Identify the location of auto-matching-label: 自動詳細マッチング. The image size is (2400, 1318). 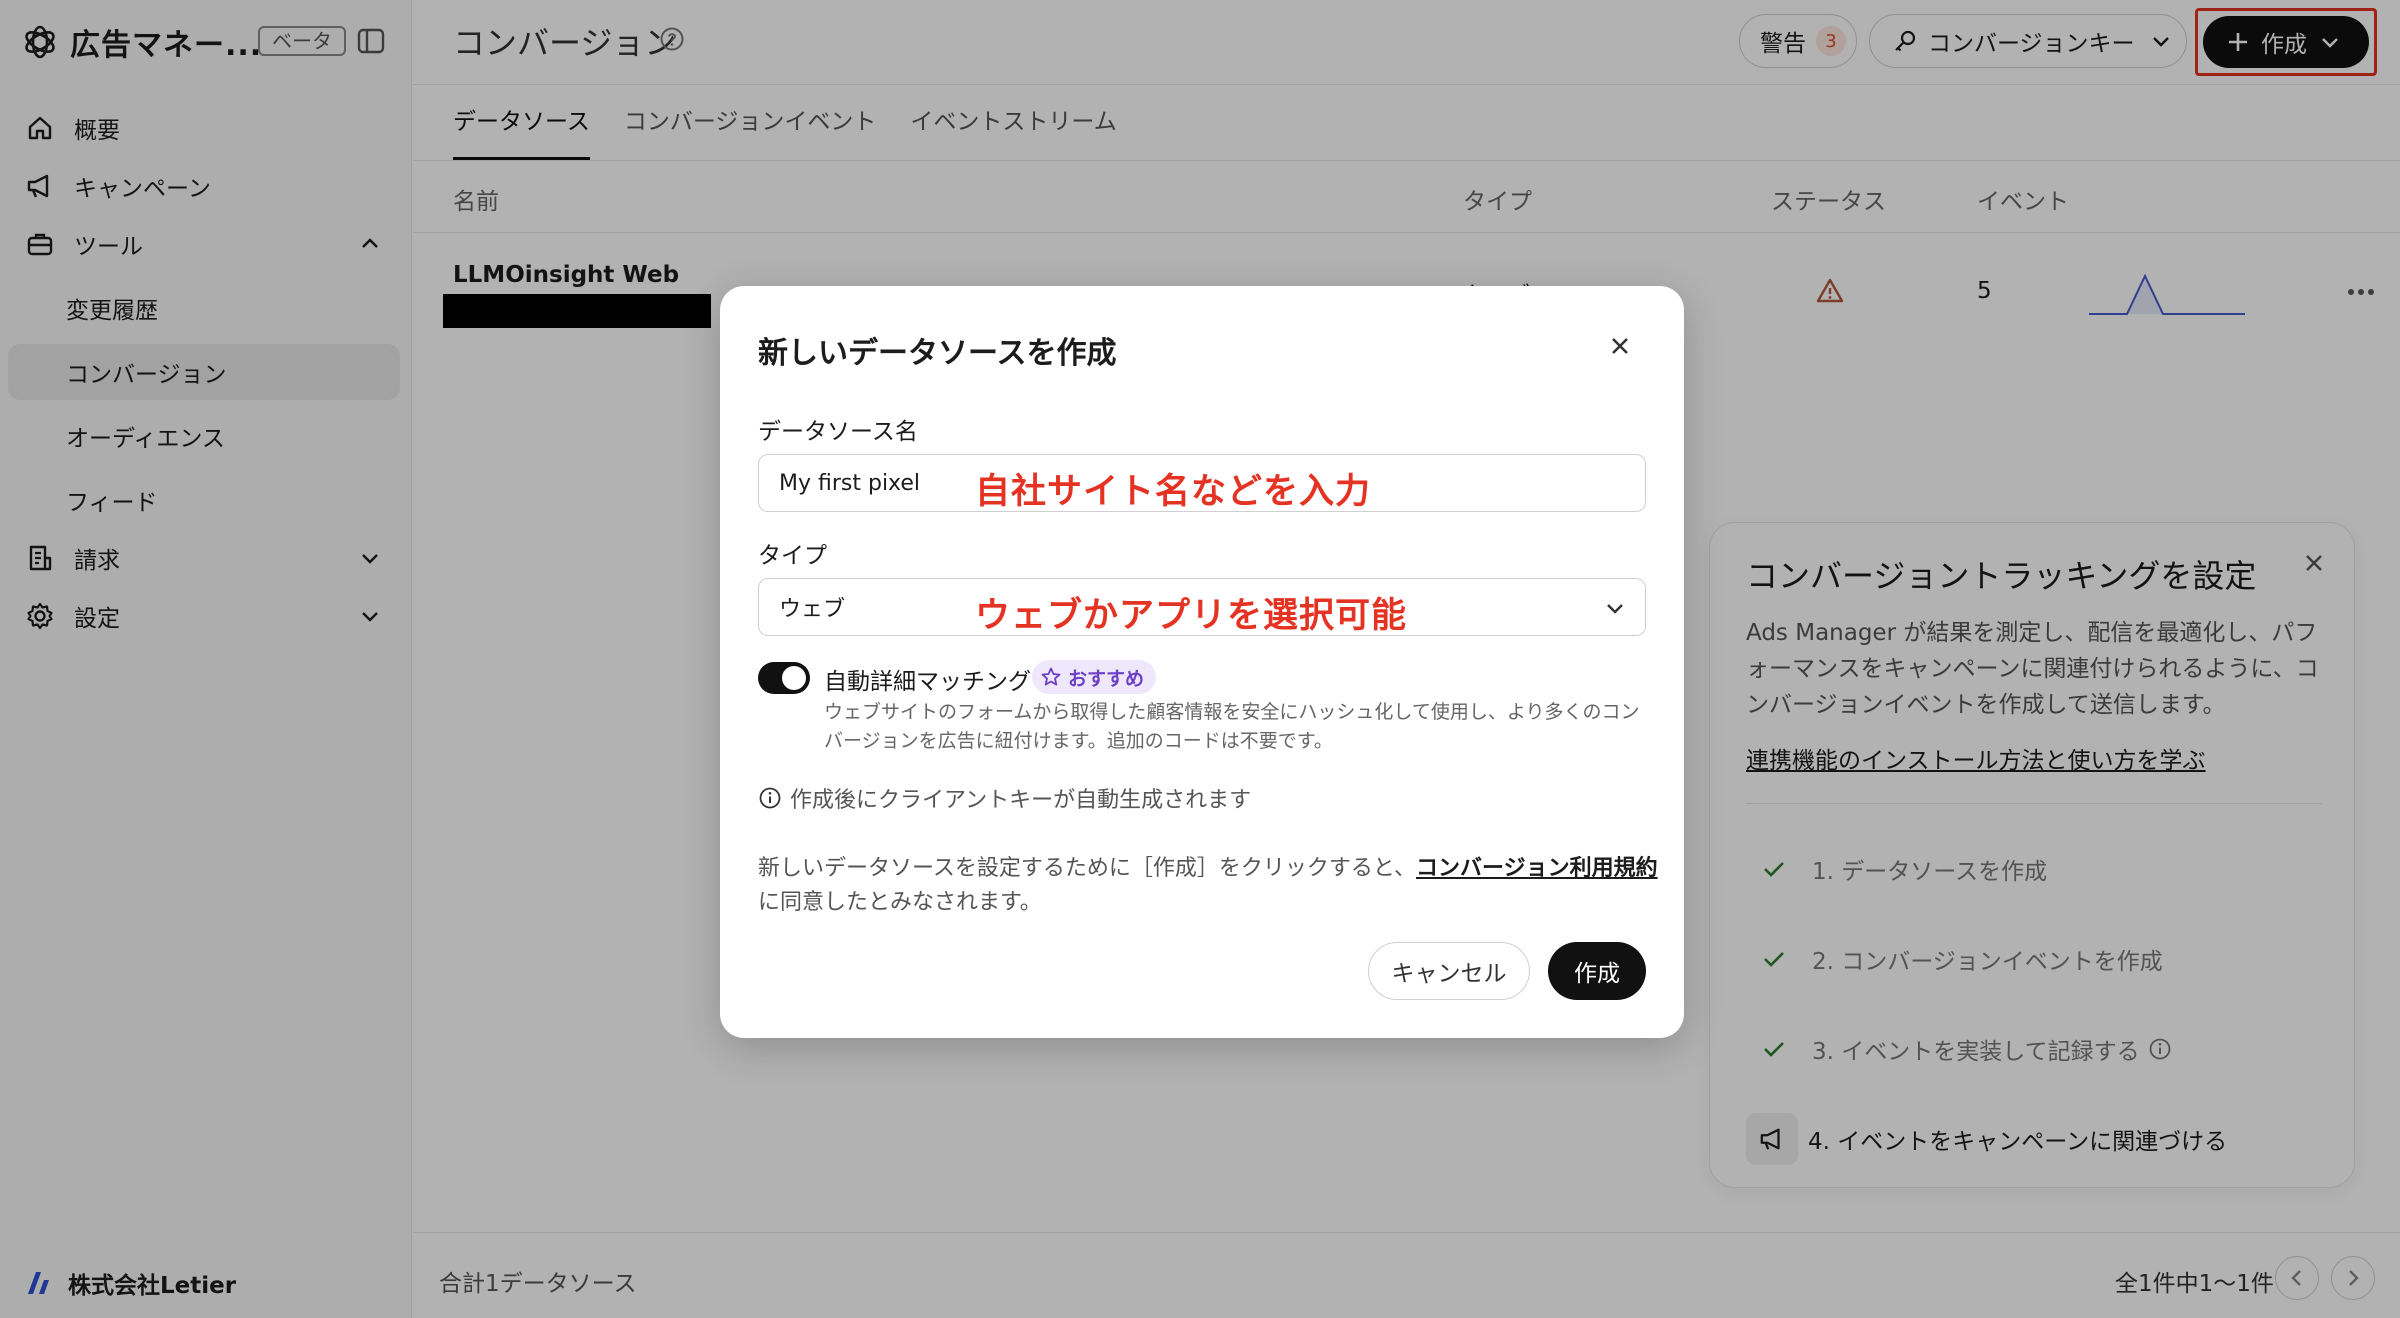
(927, 682).